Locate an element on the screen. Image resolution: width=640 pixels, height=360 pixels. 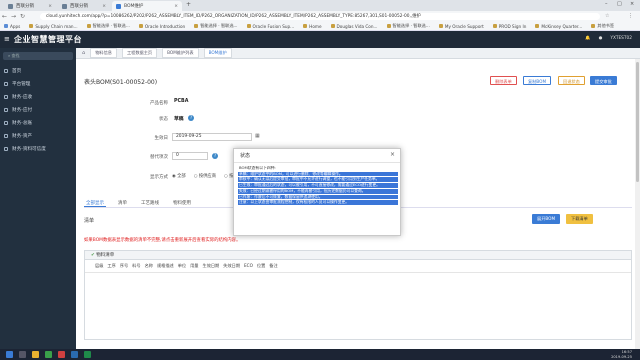
close-icon: × is located at coordinates (392, 154).